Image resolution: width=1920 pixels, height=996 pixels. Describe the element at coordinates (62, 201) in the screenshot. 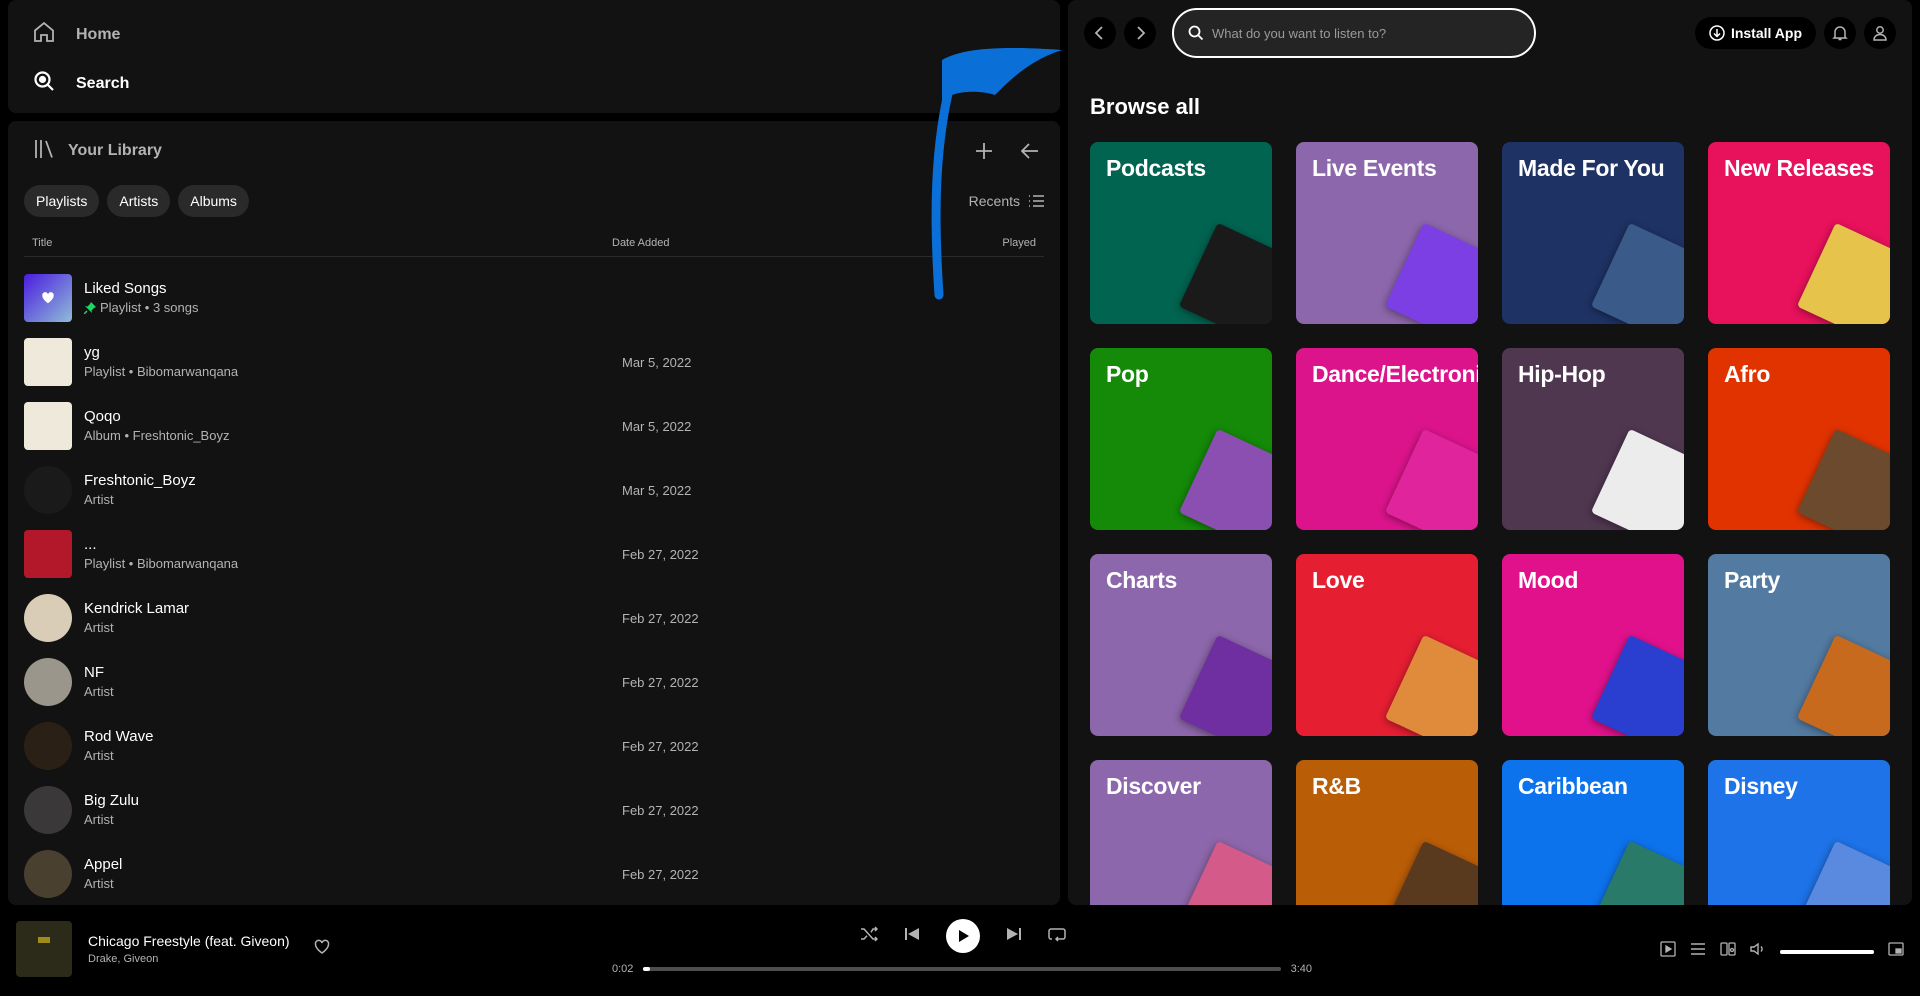

I see `chip-playlists: Playlists` at that location.